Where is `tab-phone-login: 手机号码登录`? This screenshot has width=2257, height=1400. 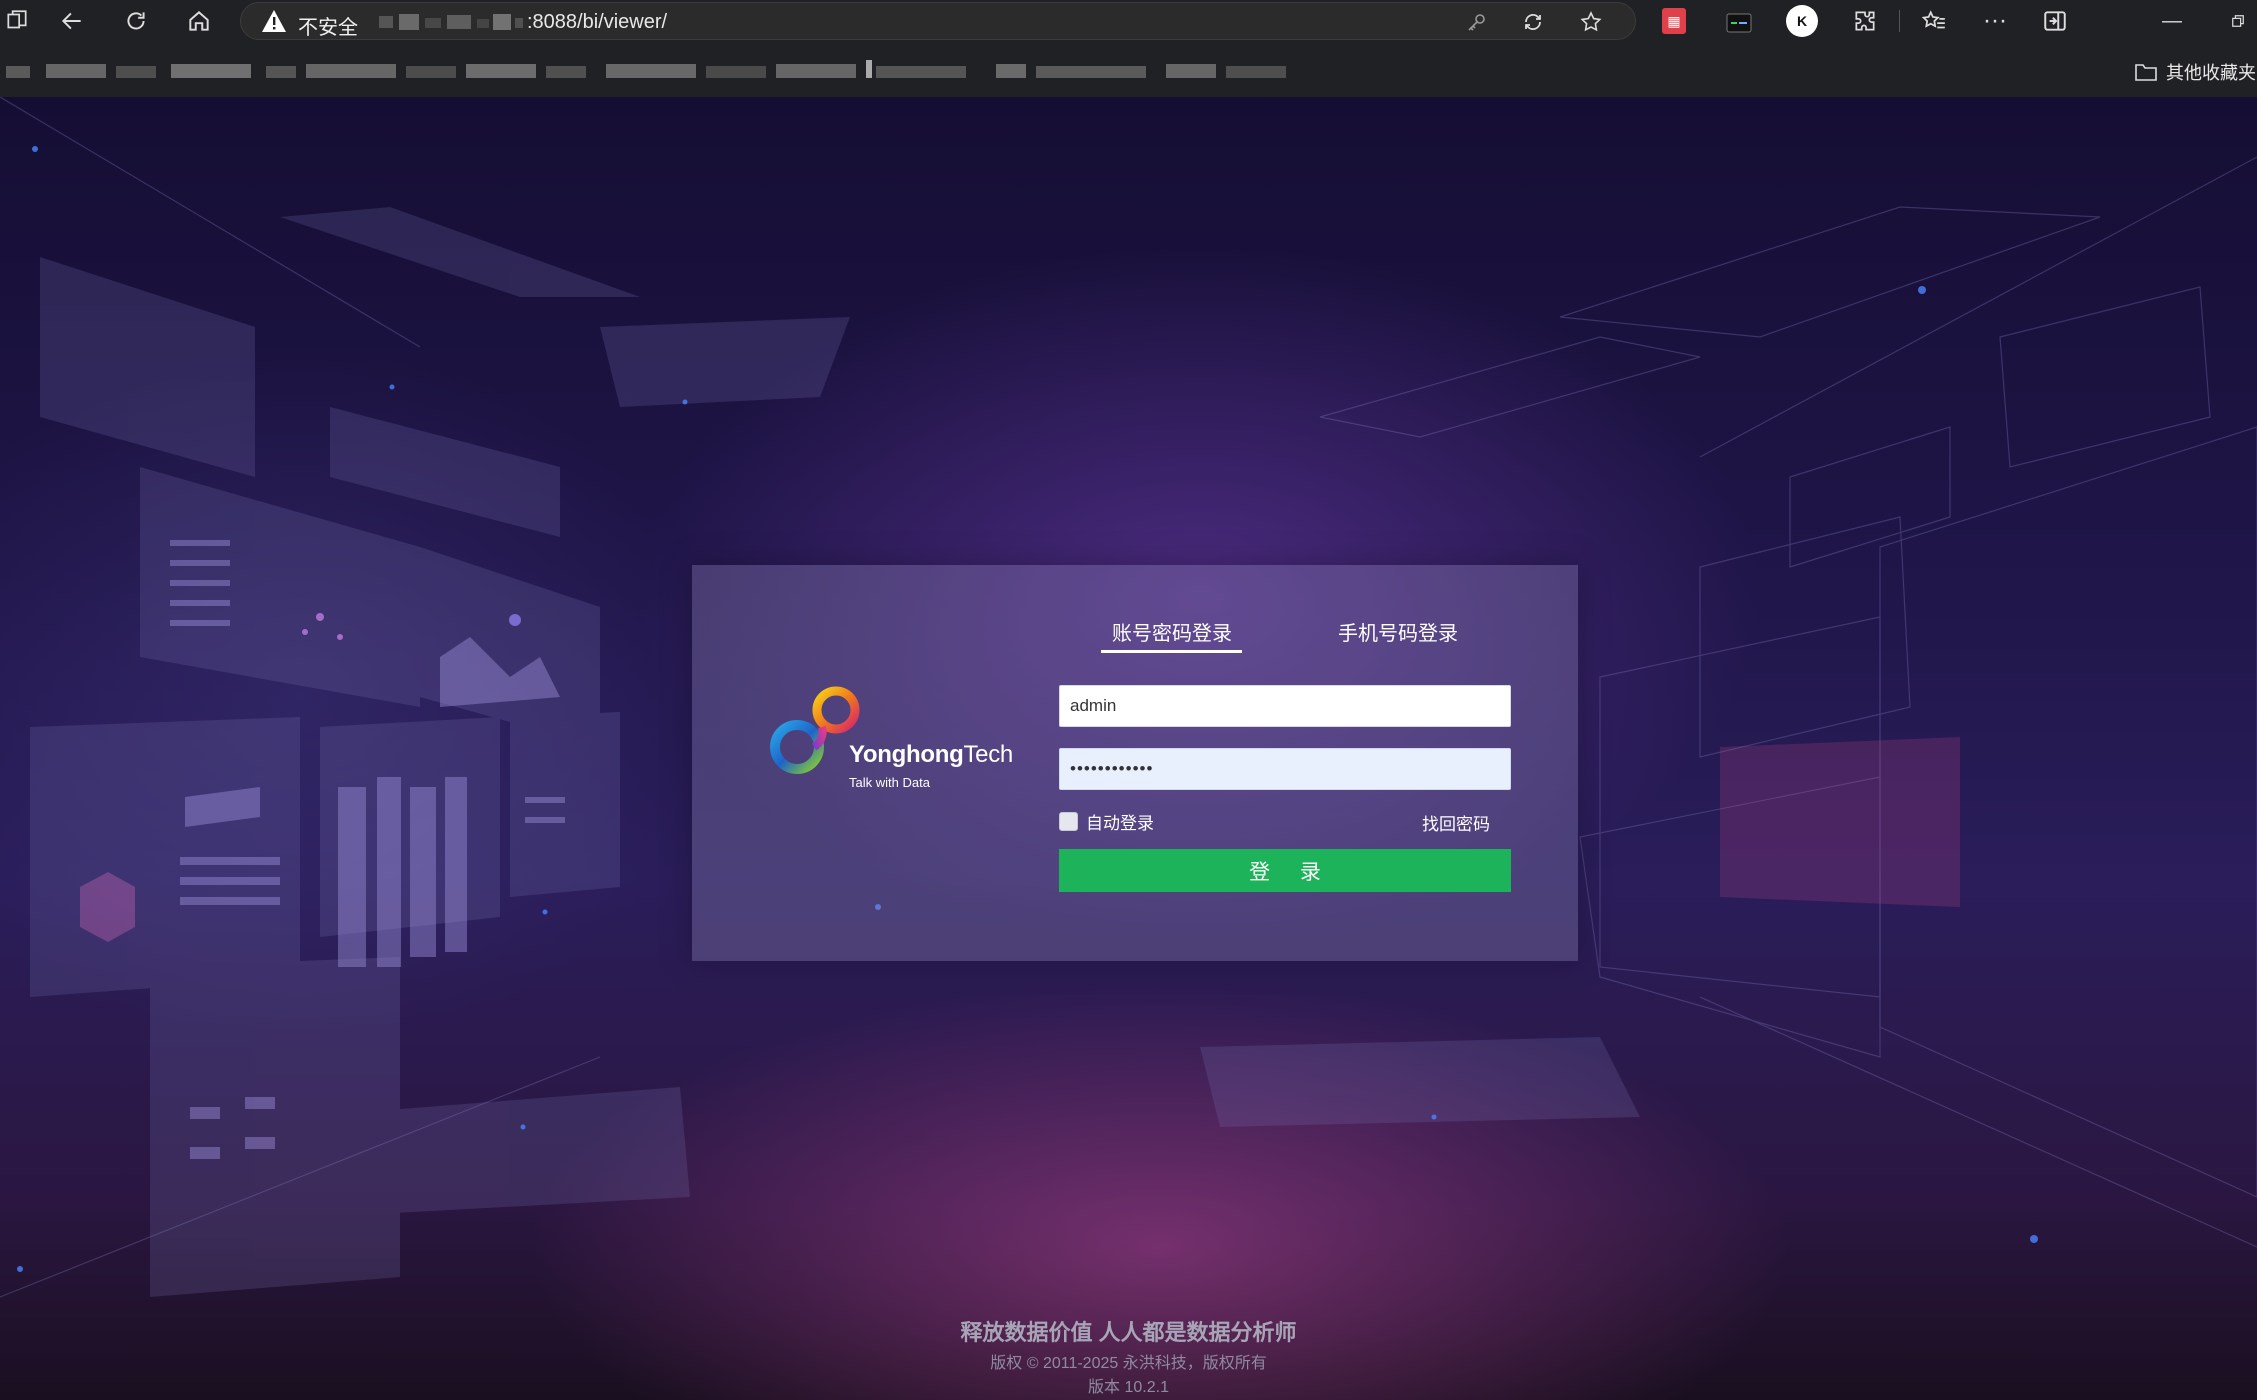 tab-phone-login: 手机号码登录 is located at coordinates (1398, 631).